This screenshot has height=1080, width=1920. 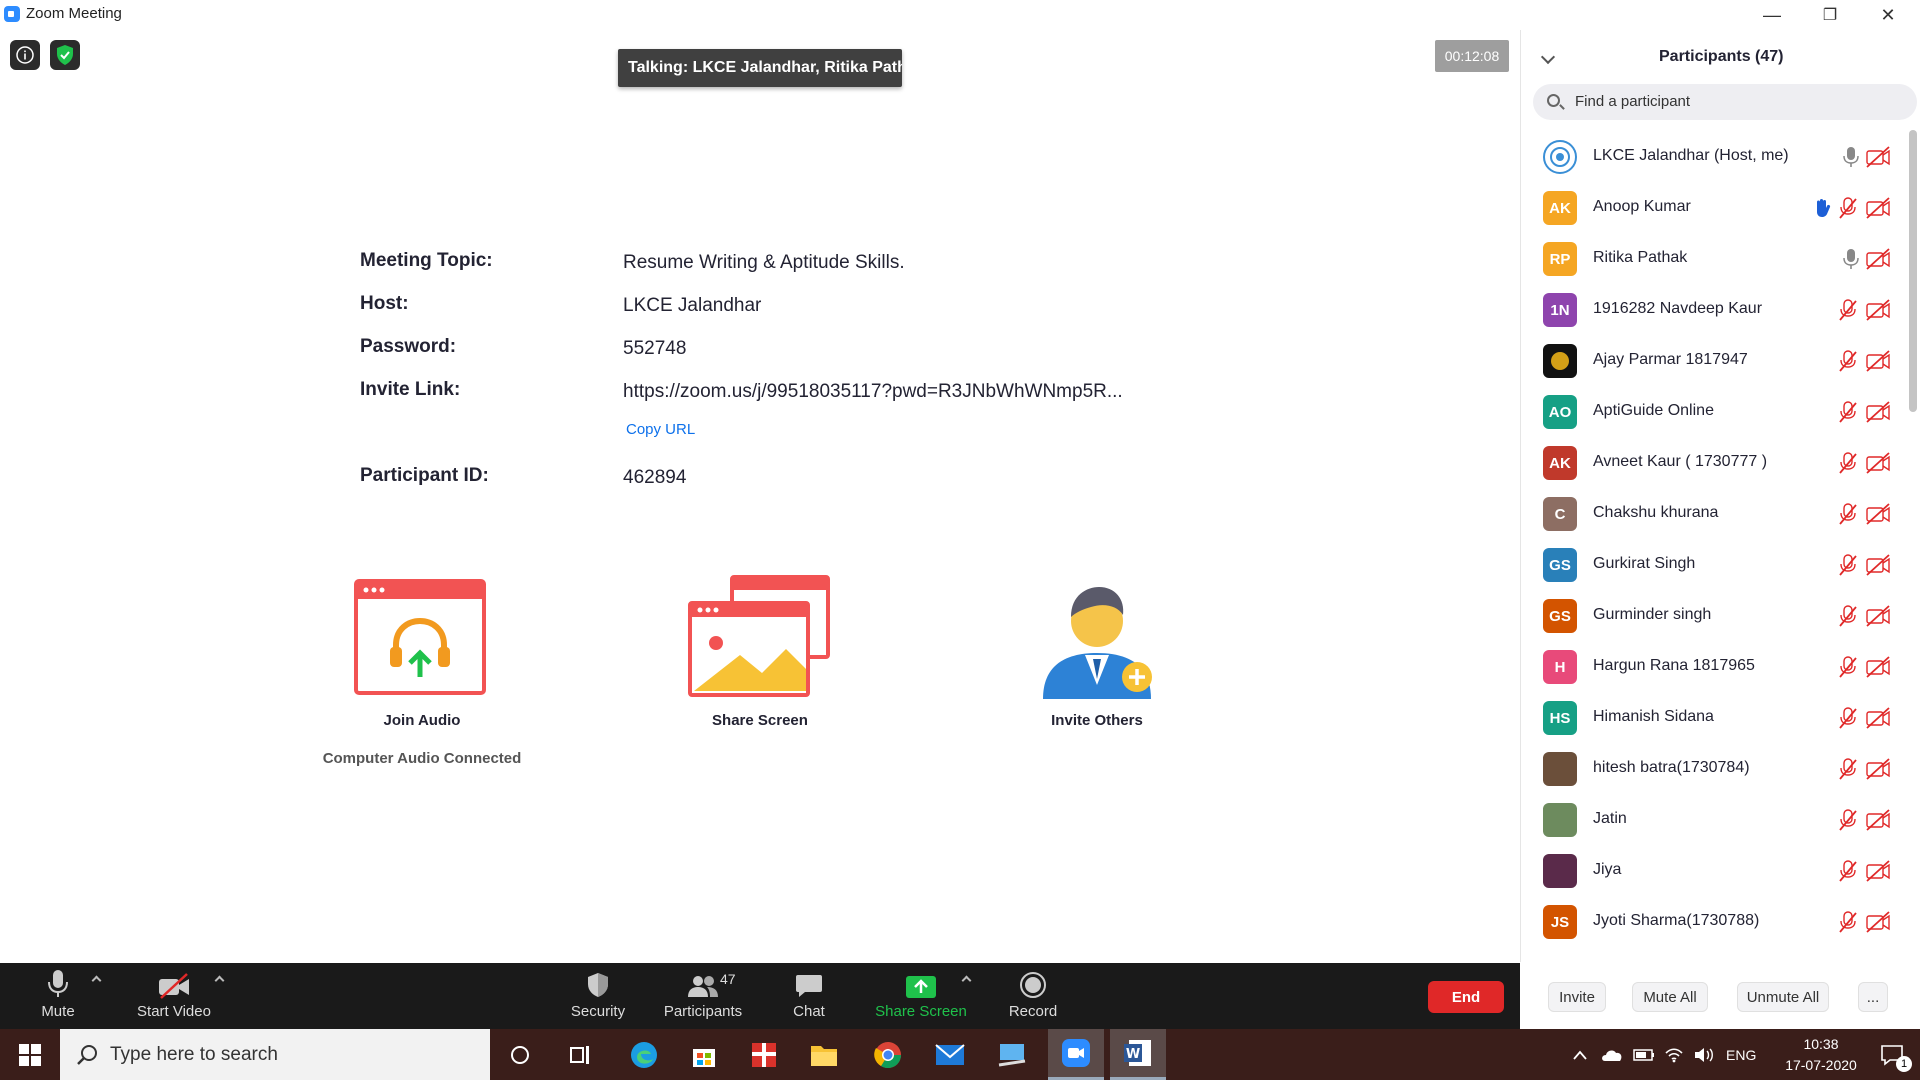 I want to click on onedrive-icon, so click(x=1612, y=1054).